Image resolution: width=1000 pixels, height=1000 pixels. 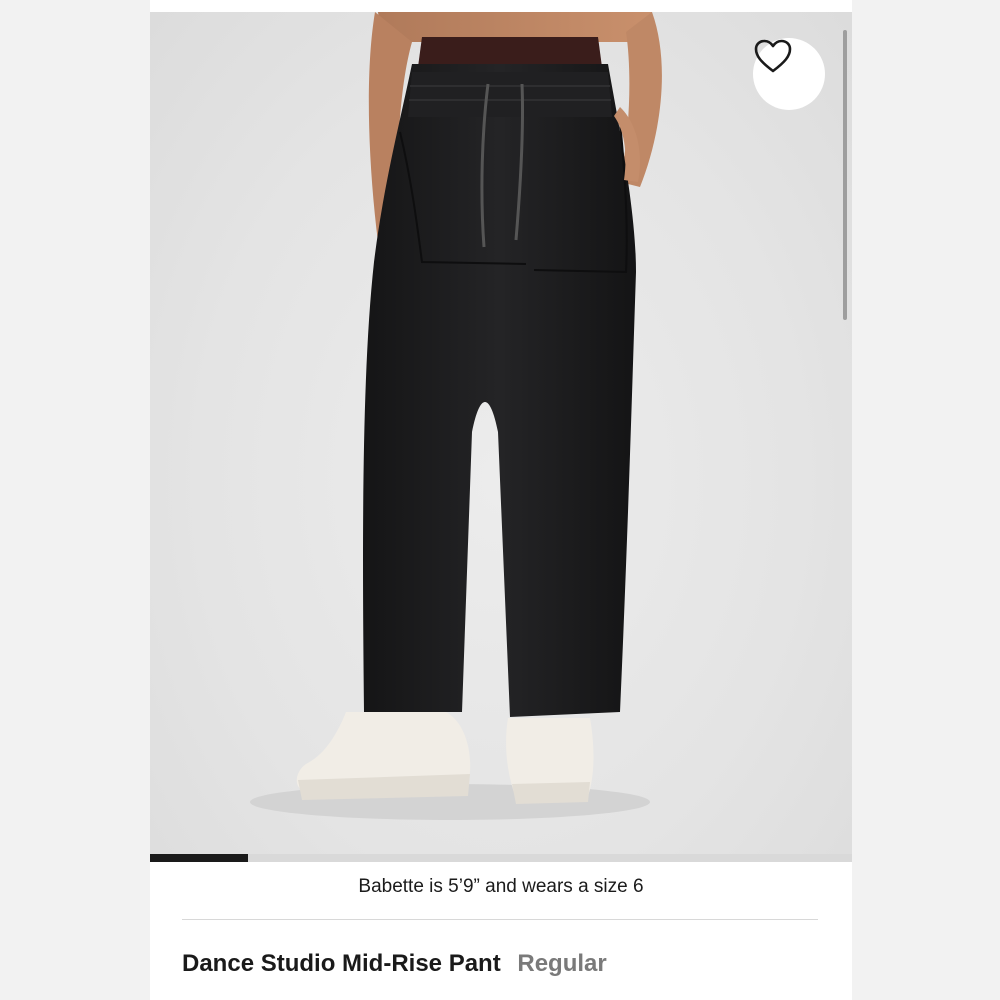 What do you see at coordinates (562, 963) in the screenshot?
I see `product-fit: Regular` at bounding box center [562, 963].